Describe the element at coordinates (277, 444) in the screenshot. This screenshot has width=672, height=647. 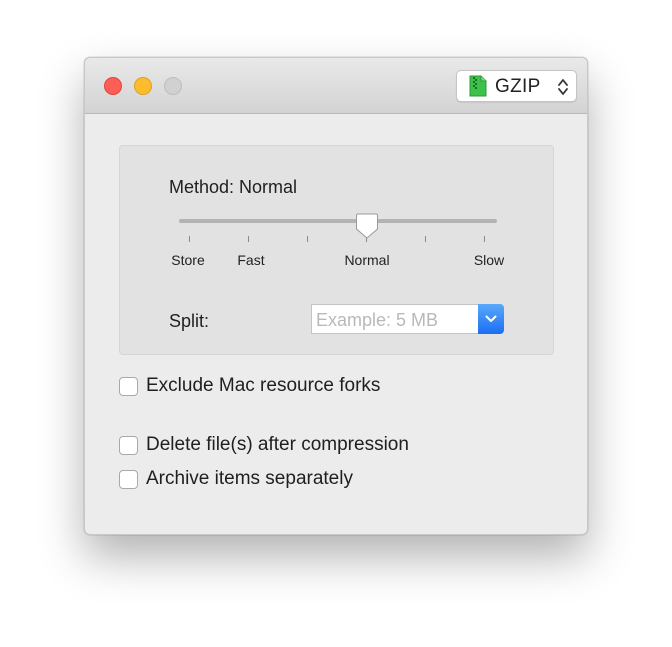
I see `delete-after-compression-label: Delete file(s) after compression` at that location.